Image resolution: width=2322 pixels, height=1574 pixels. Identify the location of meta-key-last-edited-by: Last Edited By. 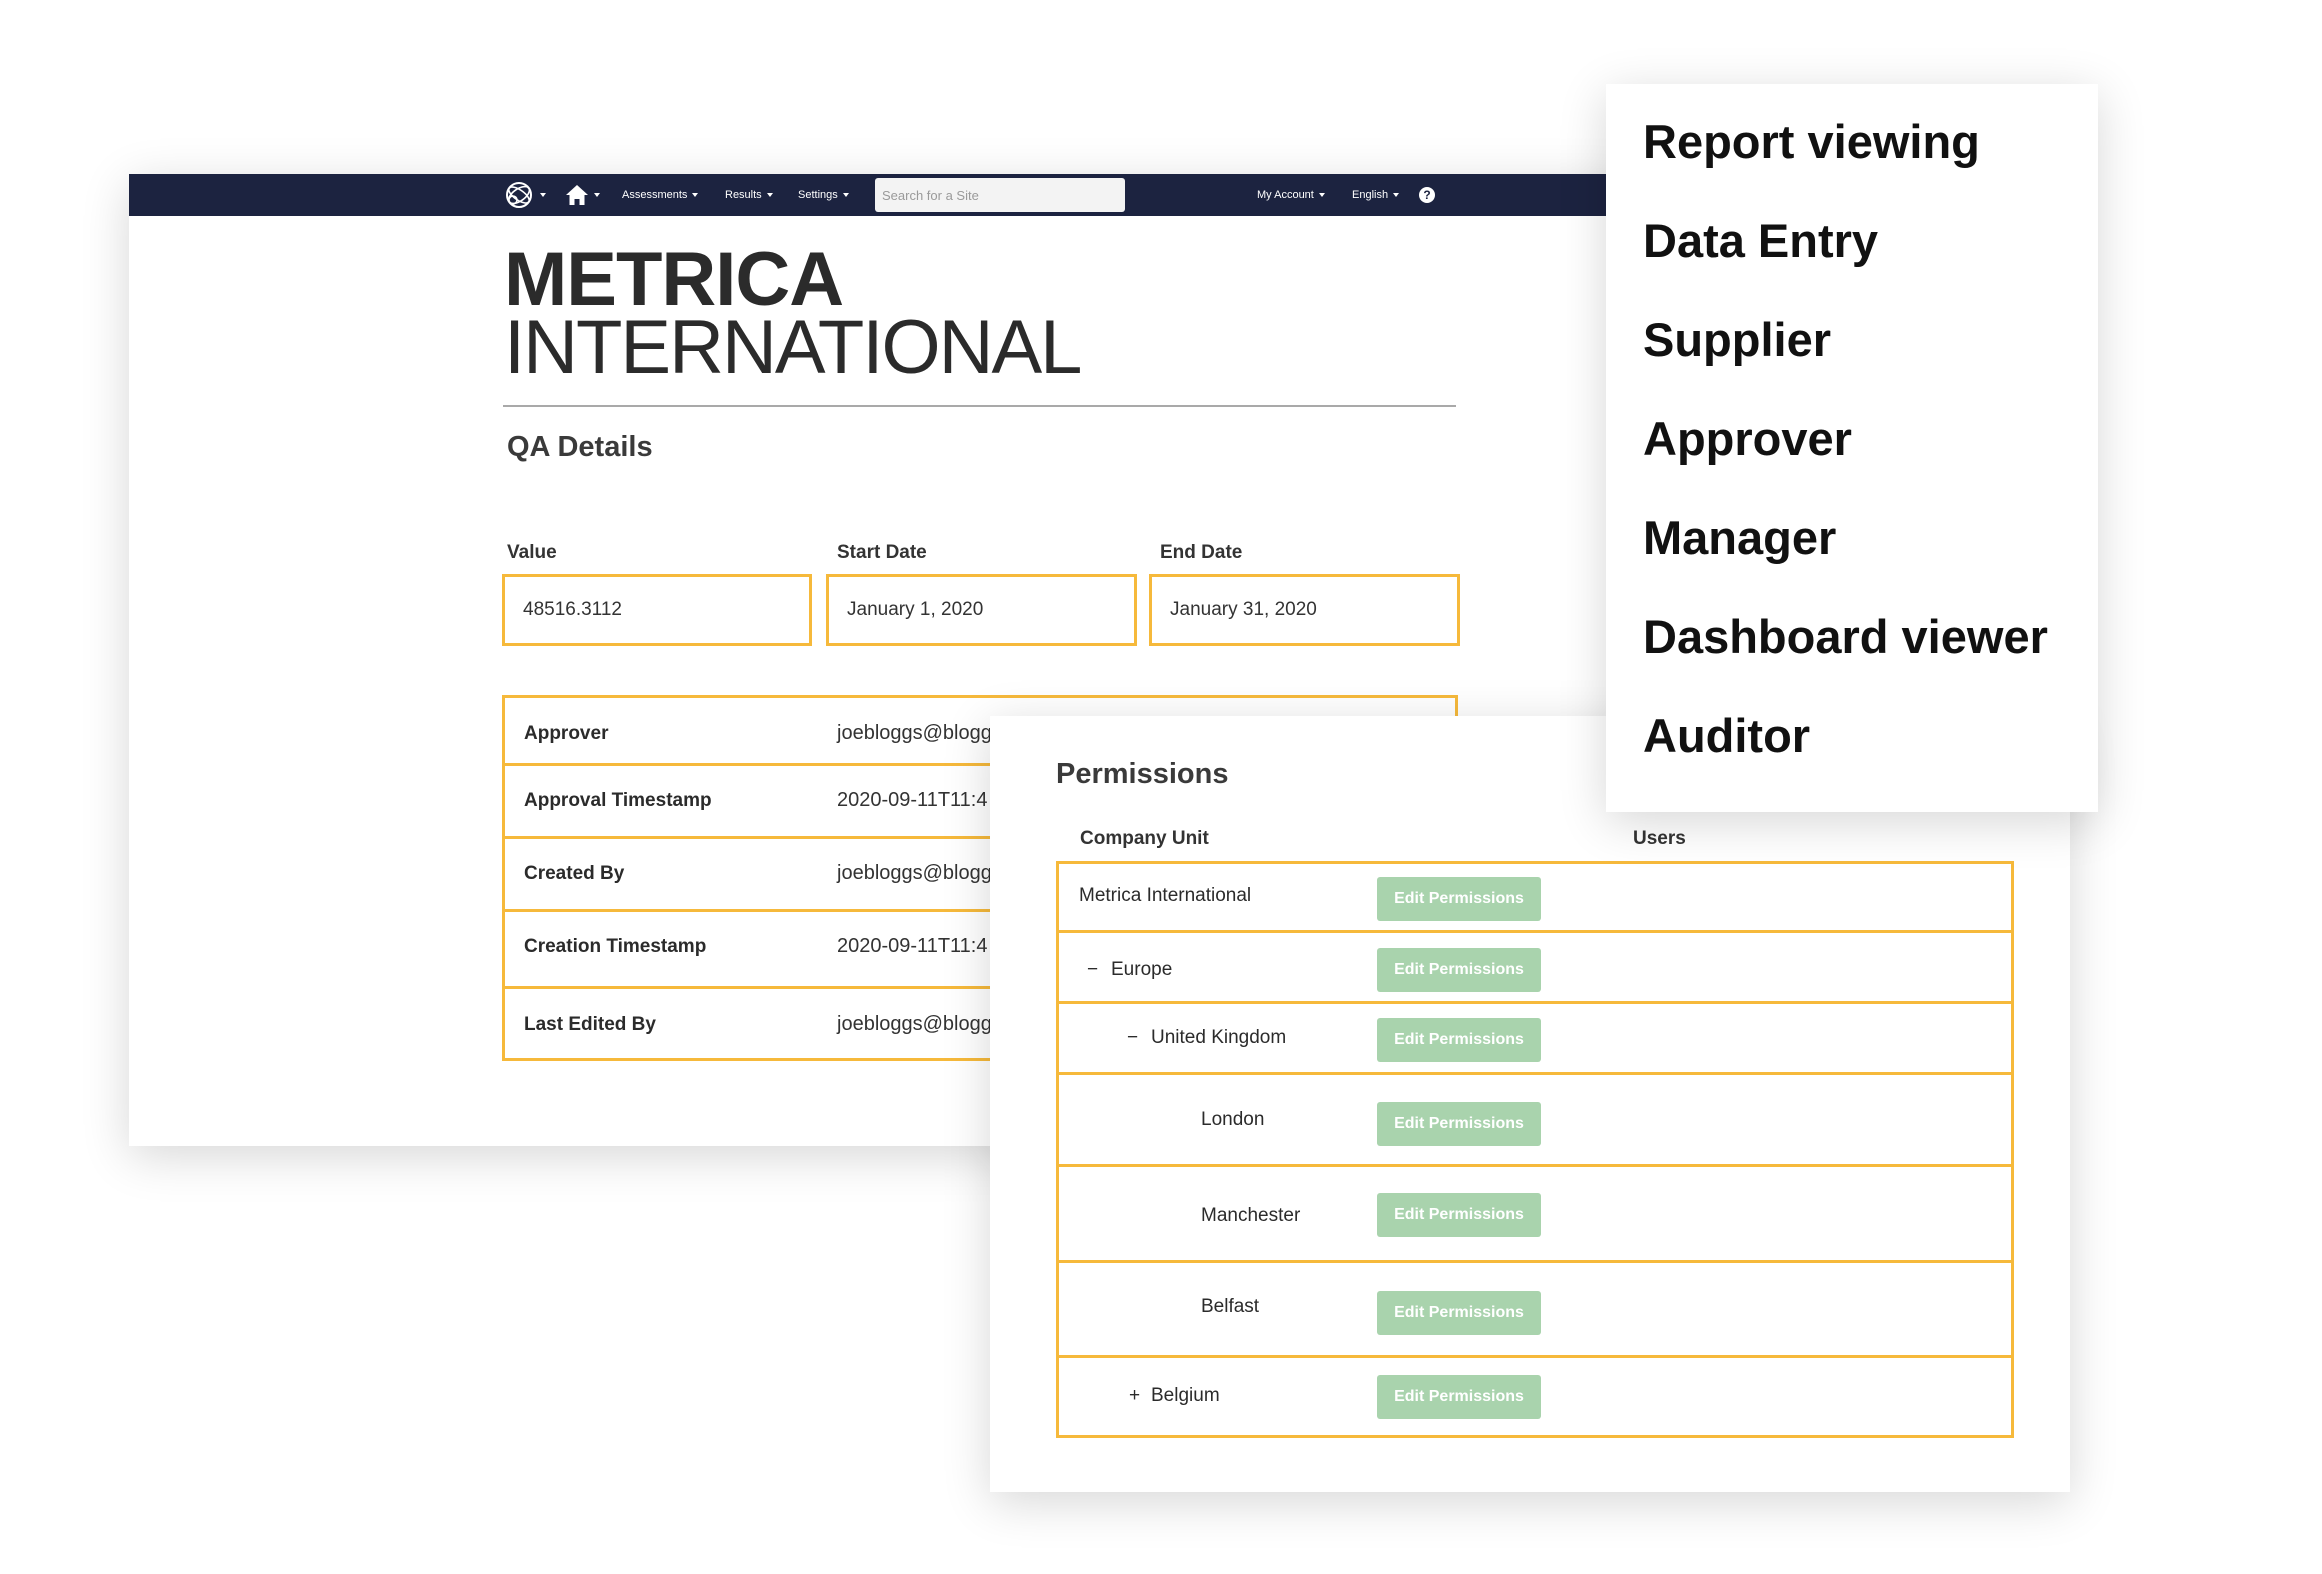
(590, 1024).